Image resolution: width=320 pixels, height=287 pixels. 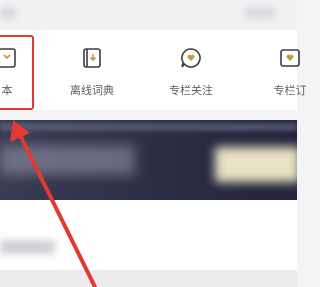 I want to click on heart-chat-icon, so click(x=191, y=58).